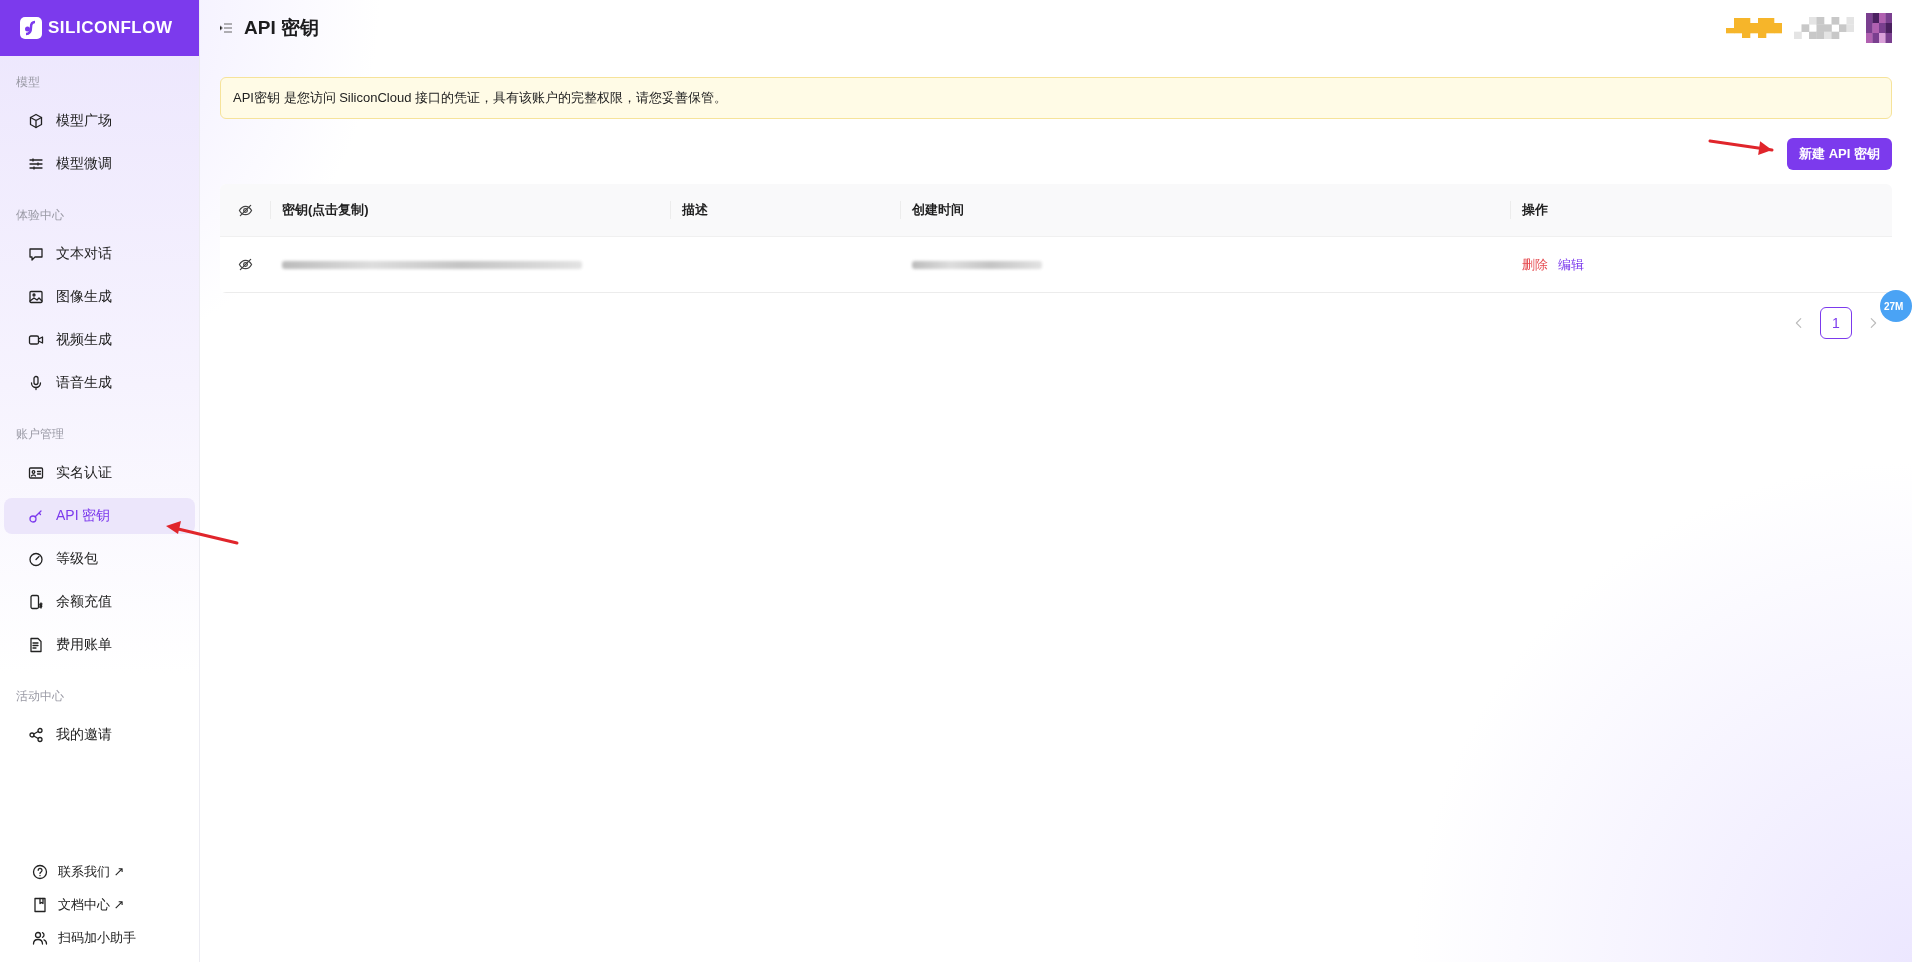 The width and height of the screenshot is (1912, 962). Describe the element at coordinates (28, 82) in the screenshot. I see `section-title: 模型` at that location.